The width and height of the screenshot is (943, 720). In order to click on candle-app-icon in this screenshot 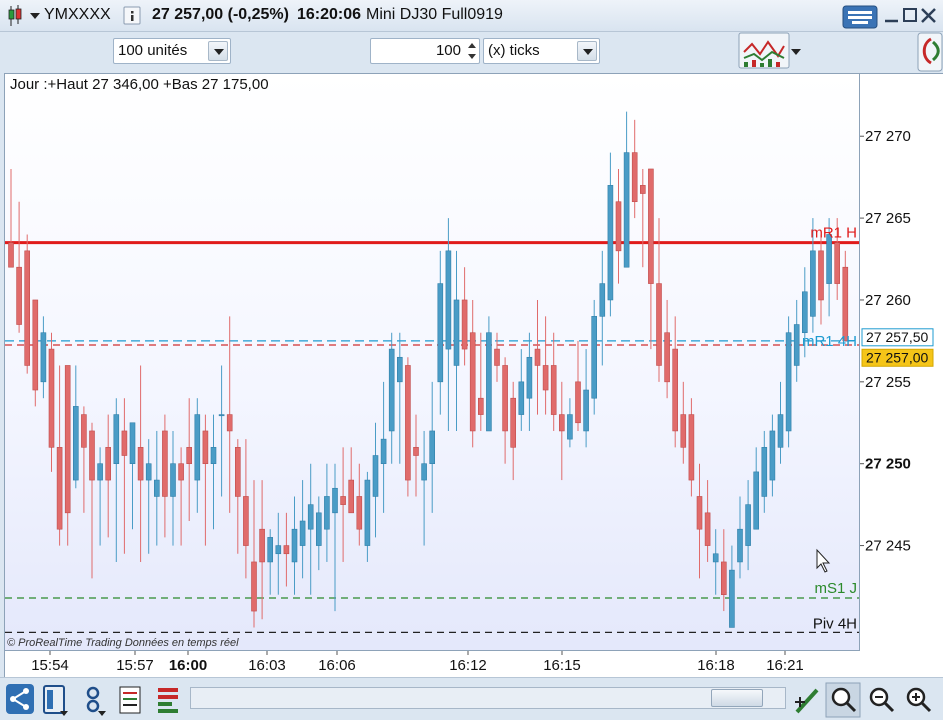, I will do `click(15, 15)`.